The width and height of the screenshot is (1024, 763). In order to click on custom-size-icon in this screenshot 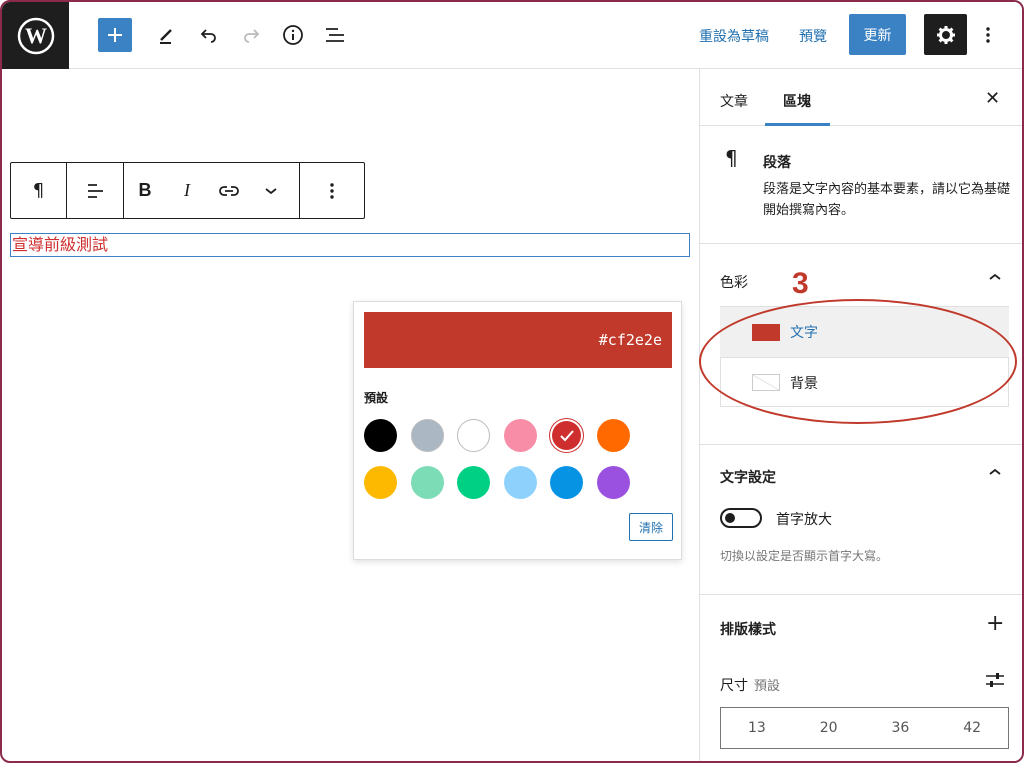, I will do `click(995, 682)`.